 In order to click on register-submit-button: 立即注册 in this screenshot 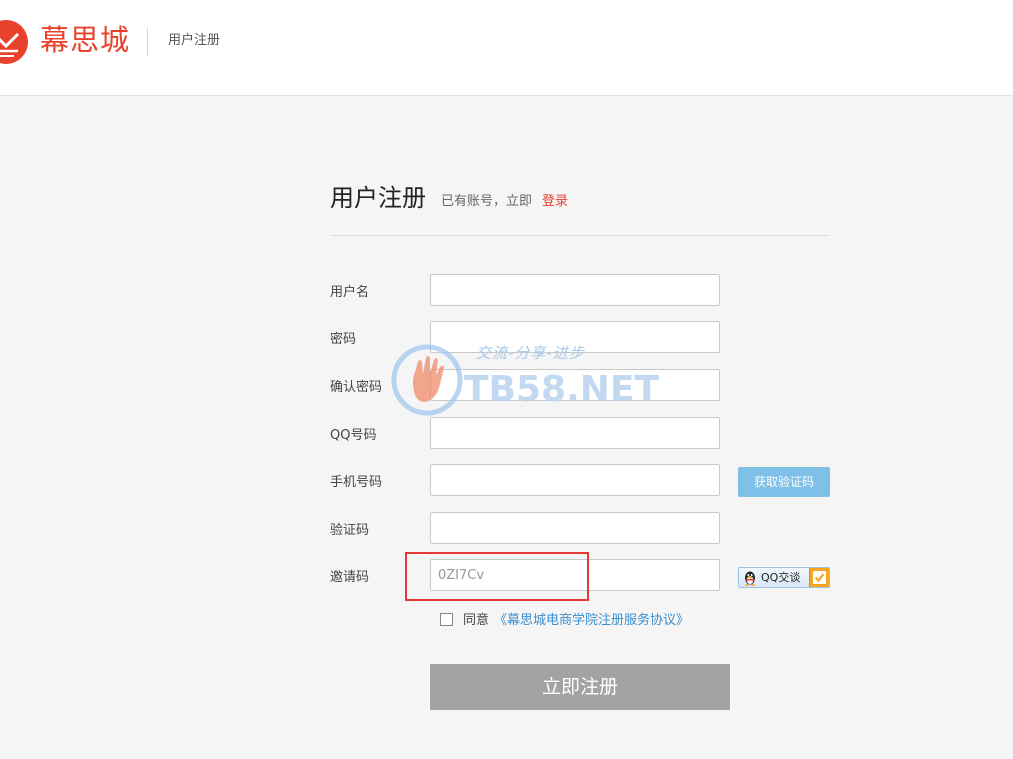, I will do `click(580, 687)`.